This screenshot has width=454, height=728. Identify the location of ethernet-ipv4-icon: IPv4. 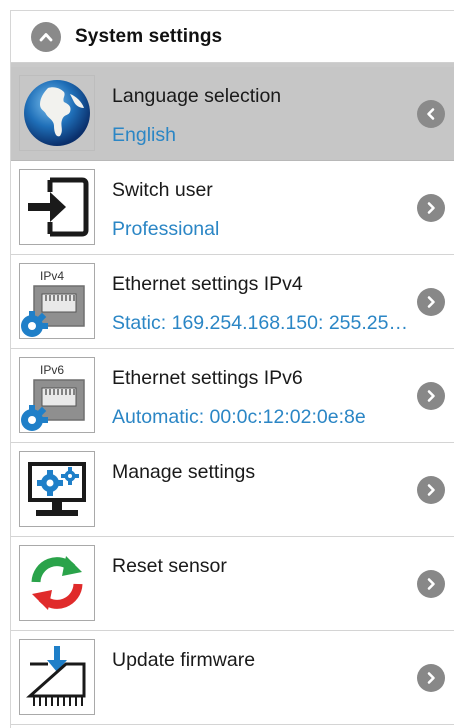
(57, 301).